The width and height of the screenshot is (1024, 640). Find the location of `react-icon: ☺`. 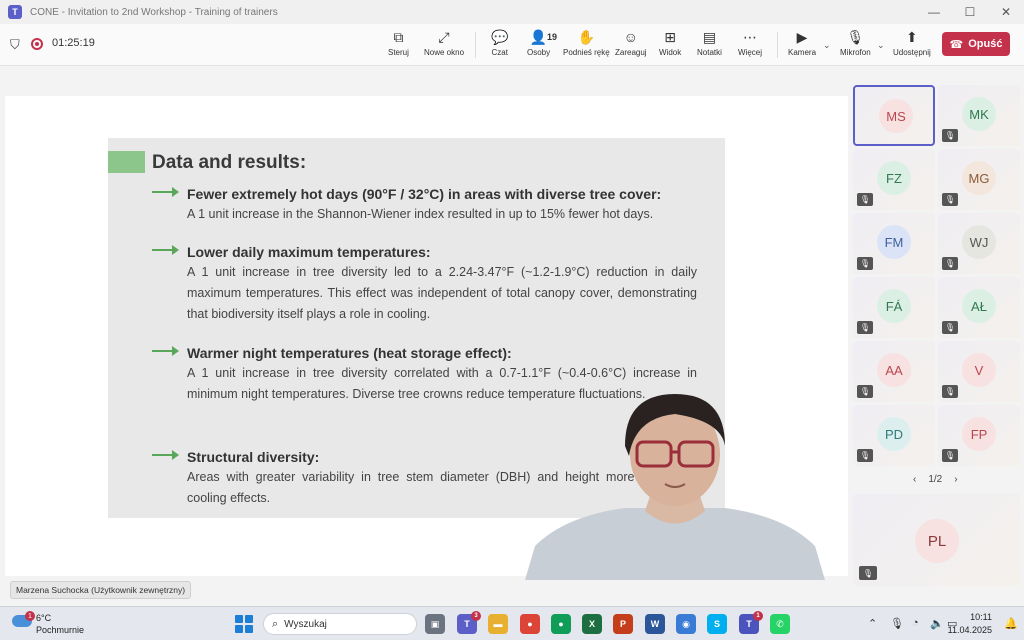

react-icon: ☺ is located at coordinates (630, 37).